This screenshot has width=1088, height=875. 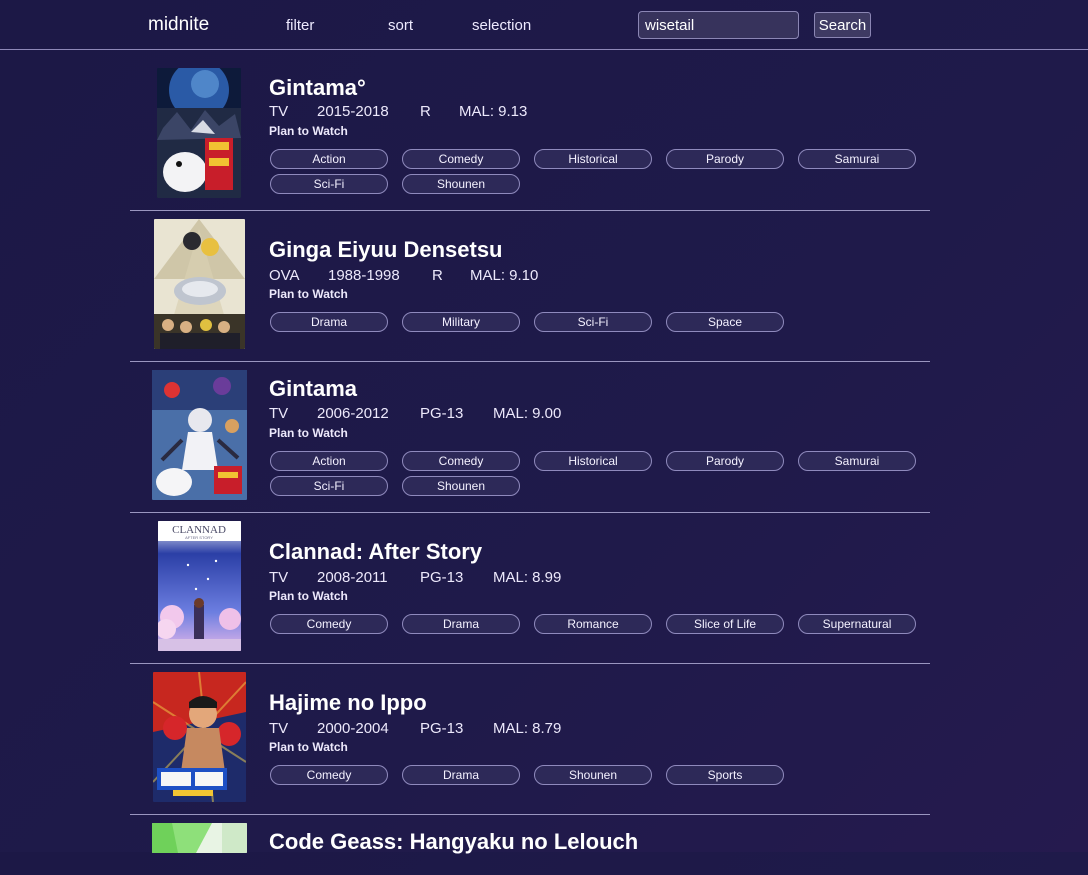 I want to click on anime-title: Gintama, so click(x=313, y=389).